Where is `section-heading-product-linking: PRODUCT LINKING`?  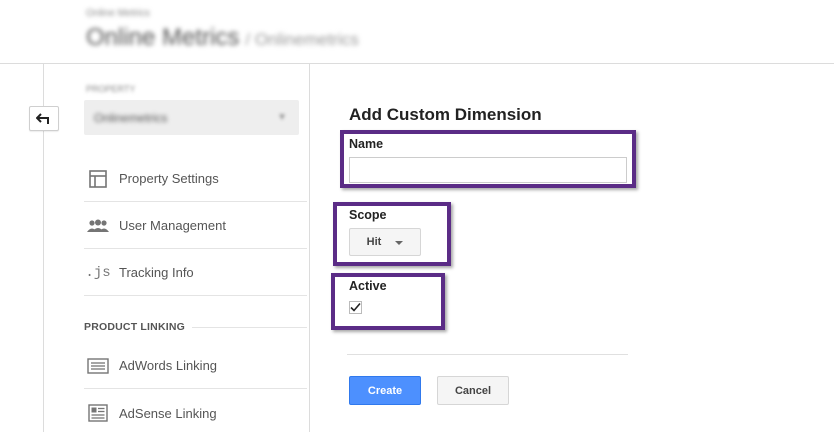 section-heading-product-linking: PRODUCT LINKING is located at coordinates (134, 327).